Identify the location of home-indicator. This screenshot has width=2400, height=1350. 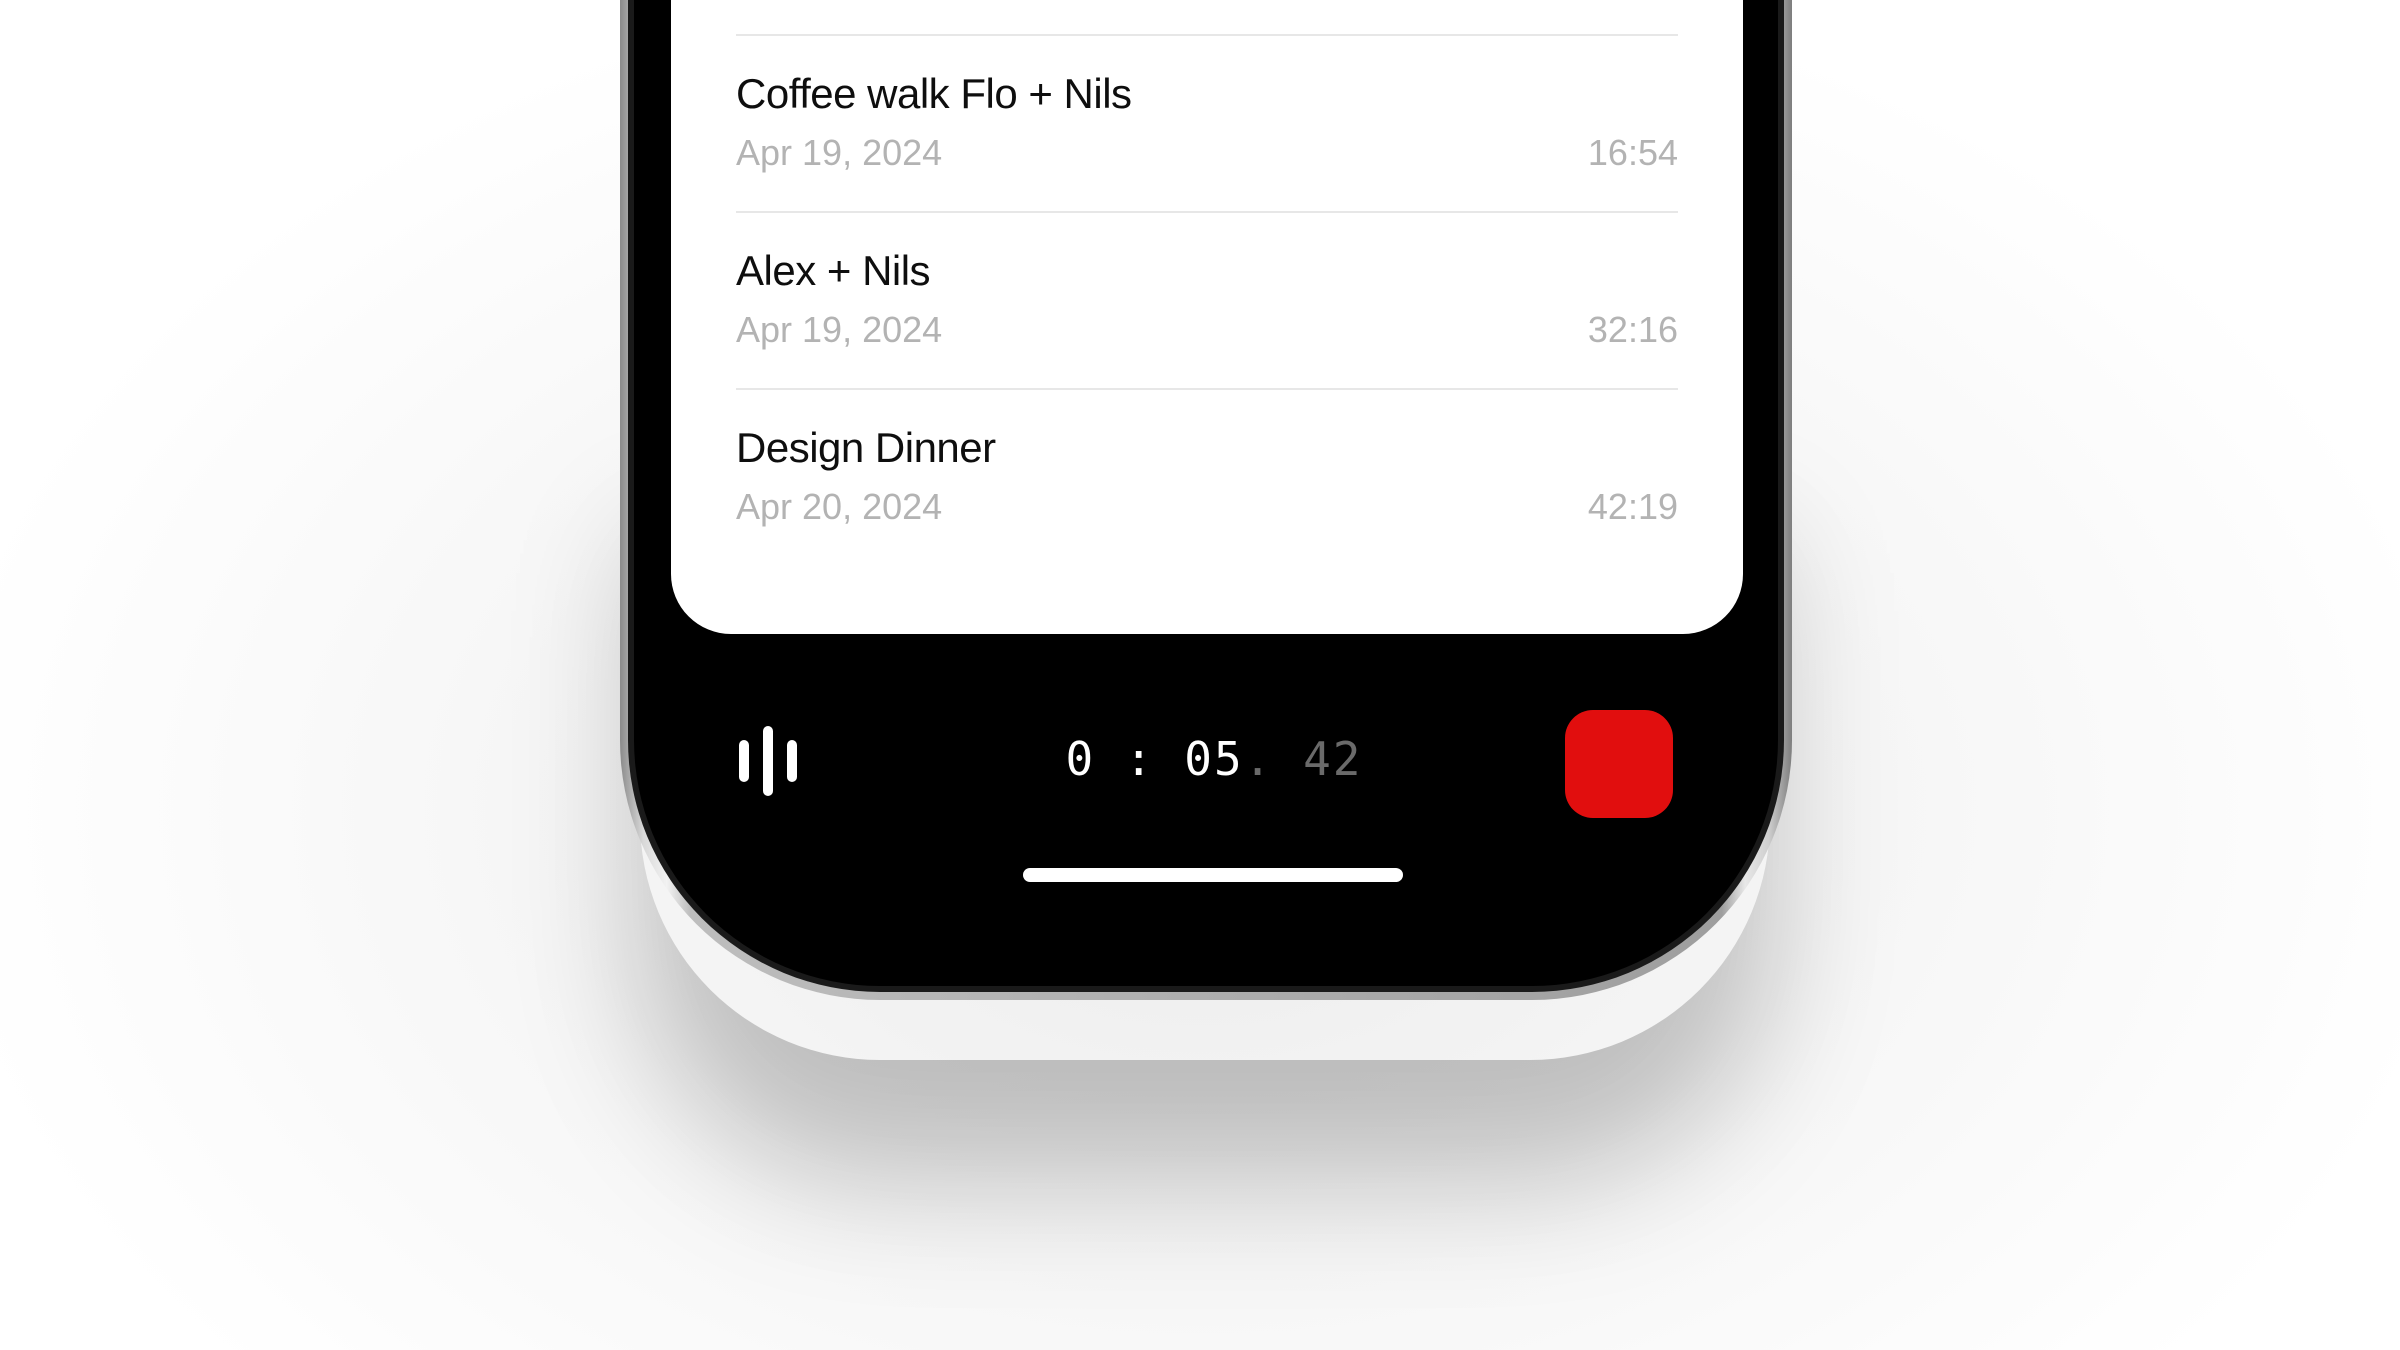
(1213, 875).